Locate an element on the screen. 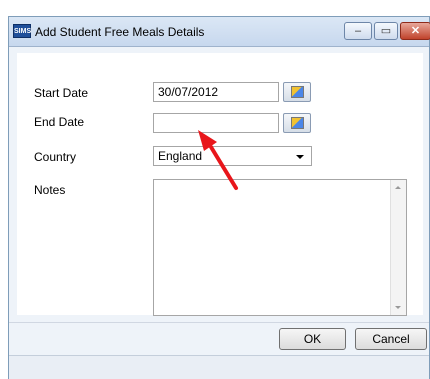 This screenshot has width=430, height=379. arrow-shaft is located at coordinates (223, 167).